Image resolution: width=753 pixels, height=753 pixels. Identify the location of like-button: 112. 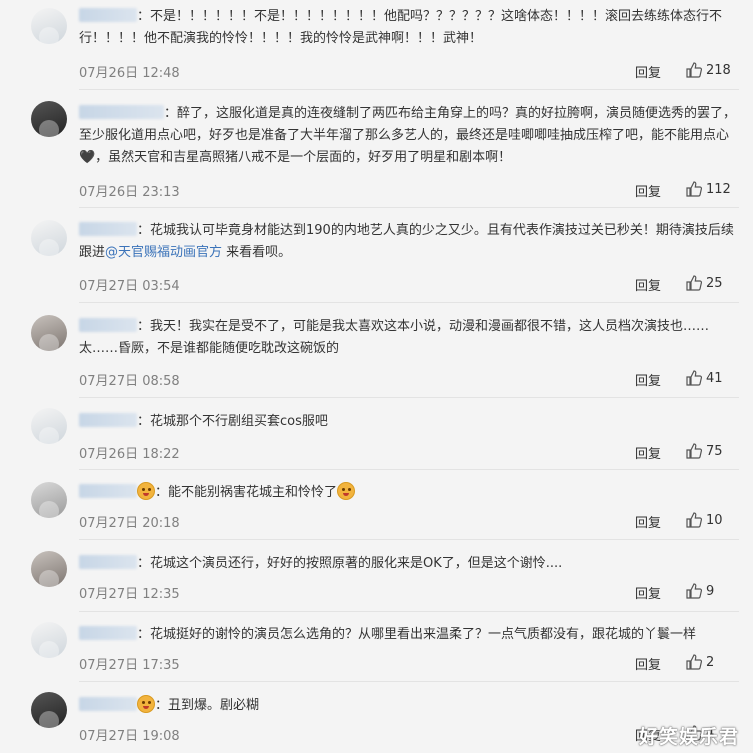
(708, 189).